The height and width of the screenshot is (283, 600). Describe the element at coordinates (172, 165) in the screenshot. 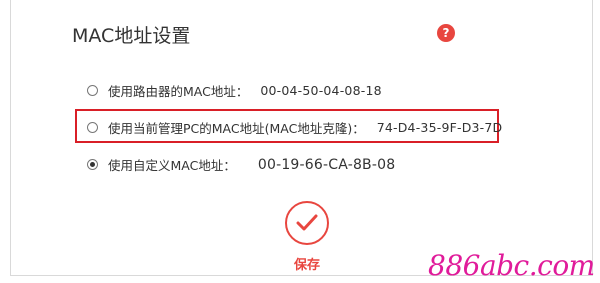

I see `option-label: 使用自定义MAC地址：` at that location.